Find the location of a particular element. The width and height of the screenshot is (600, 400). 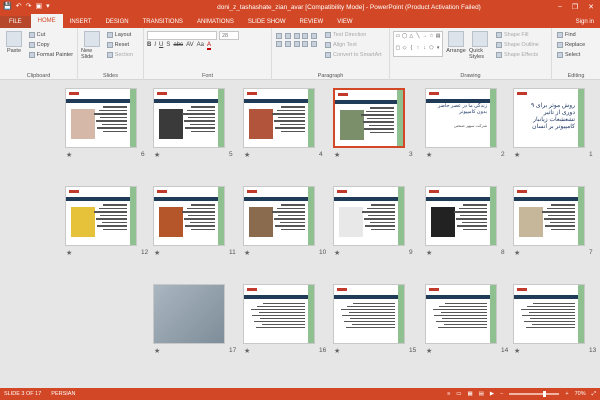

new-slide-button: New Slide is located at coordinates (92, 45).